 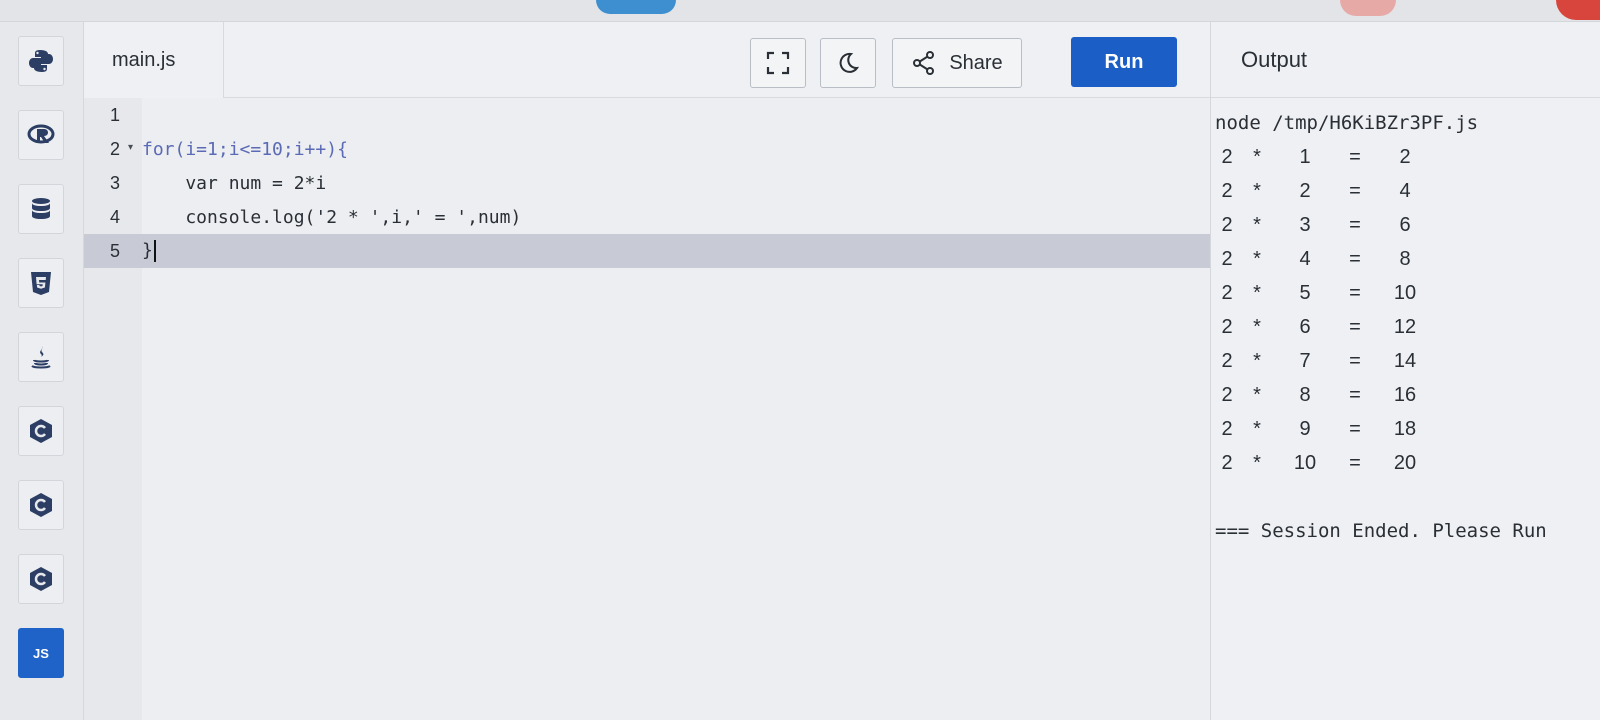 I want to click on output-line: 2 * 4 = 8, so click(x=1407, y=259).